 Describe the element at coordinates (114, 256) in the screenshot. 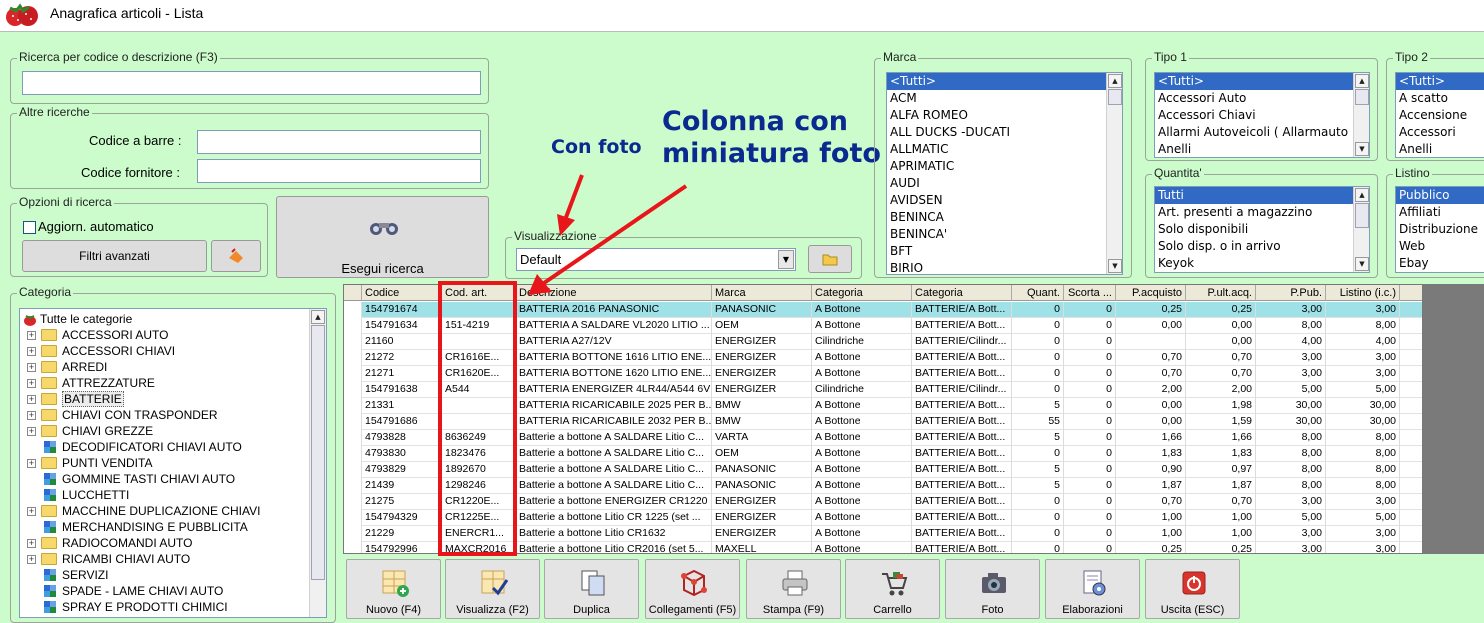

I see `advanced-filters-button: Filtri avanzati` at that location.